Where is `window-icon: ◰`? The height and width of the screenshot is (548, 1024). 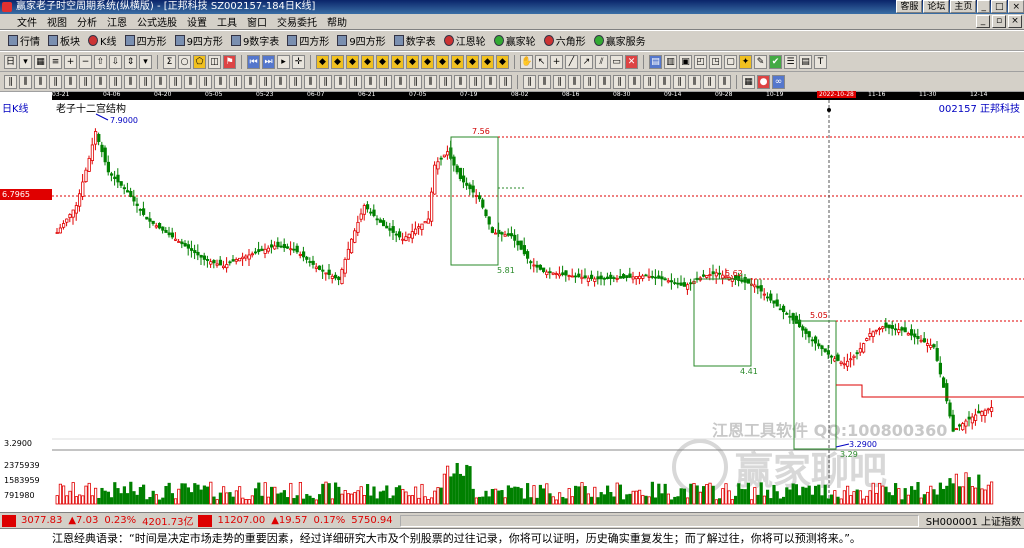 window-icon: ◰ is located at coordinates (700, 61).